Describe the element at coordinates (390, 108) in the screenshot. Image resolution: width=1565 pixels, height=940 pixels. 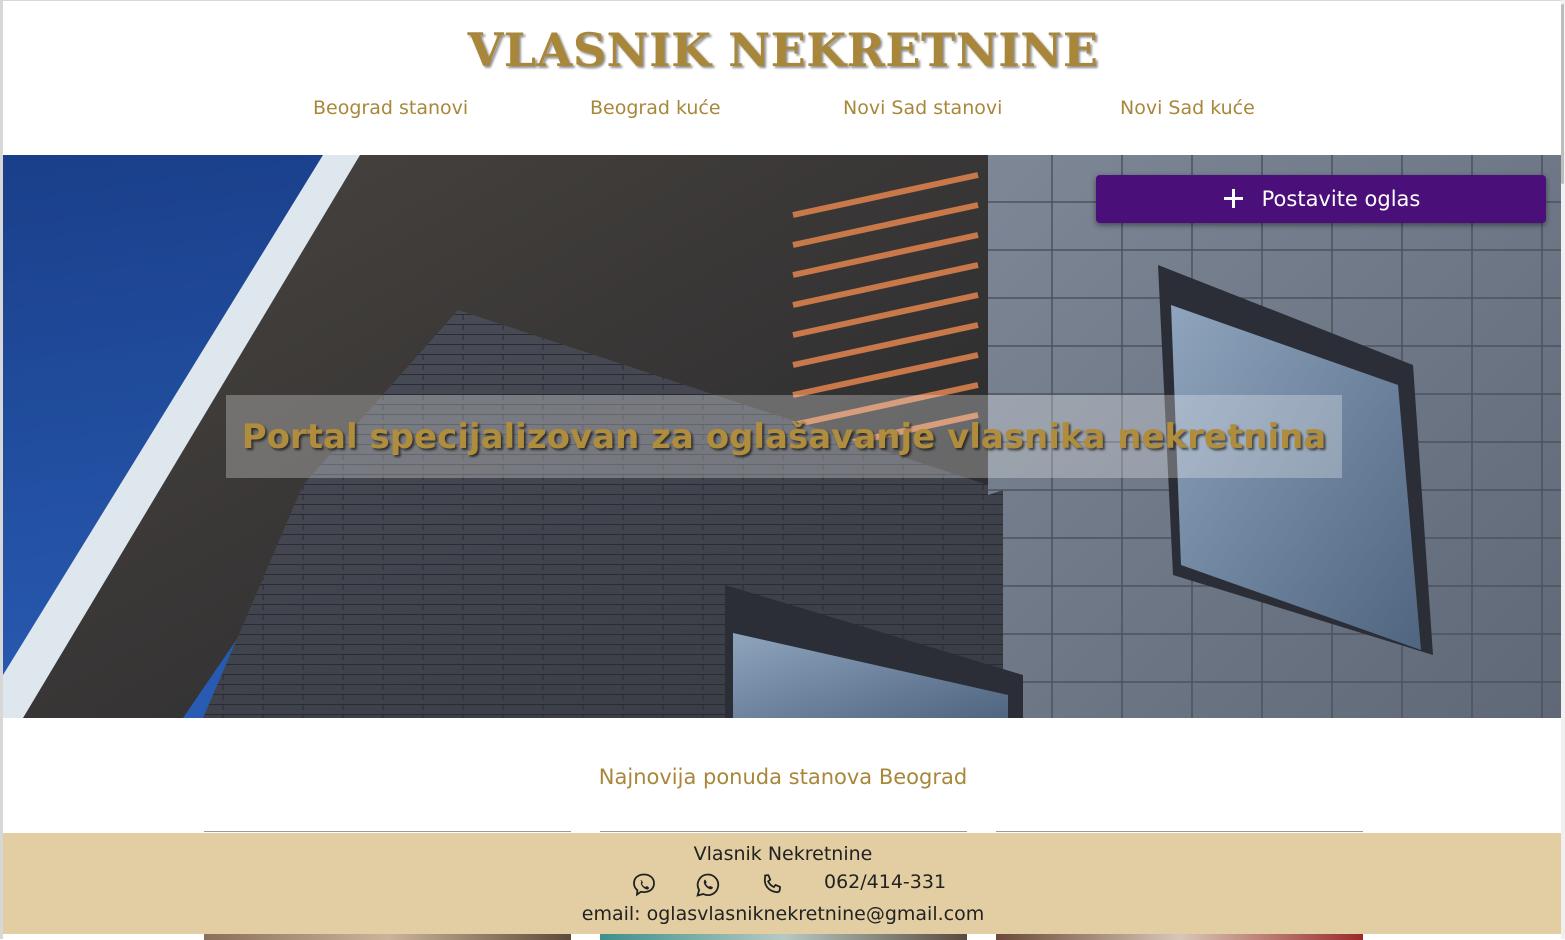
I see `nav-link-beograd-stanovi: Beograd stanovi` at that location.